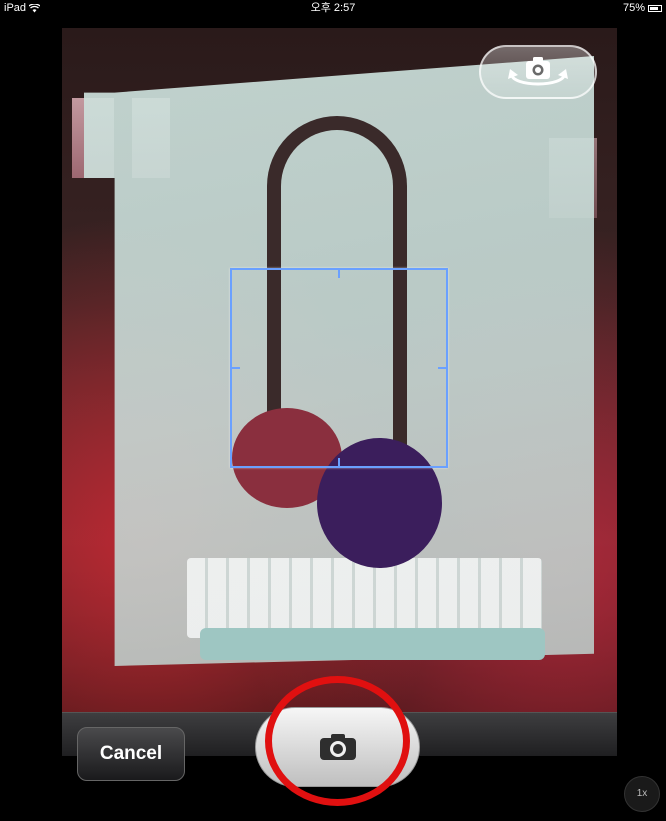 Image resolution: width=666 pixels, height=821 pixels. Describe the element at coordinates (372, 644) in the screenshot. I see `keyboard-stand` at that location.